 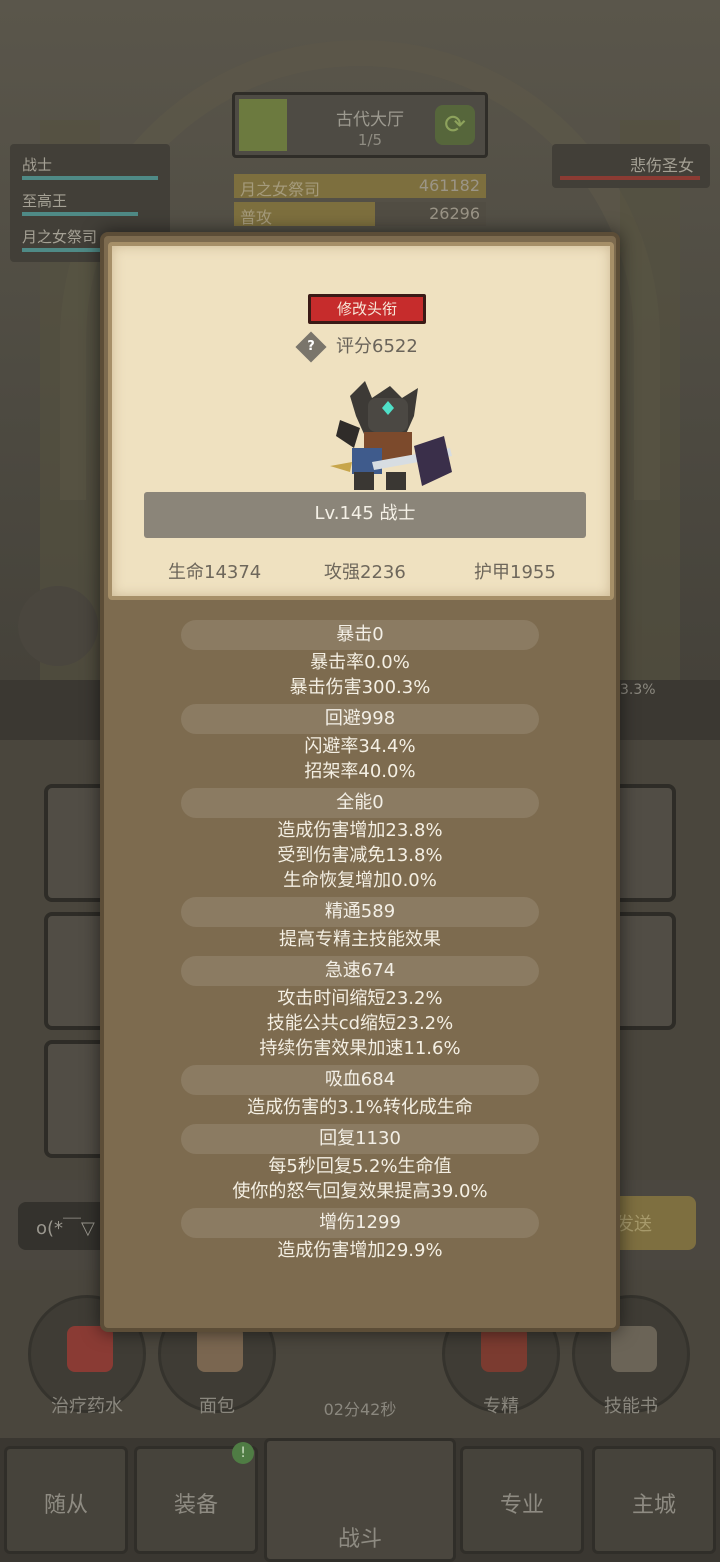 I want to click on damage-row: 月之女祭司 461182, so click(x=360, y=186).